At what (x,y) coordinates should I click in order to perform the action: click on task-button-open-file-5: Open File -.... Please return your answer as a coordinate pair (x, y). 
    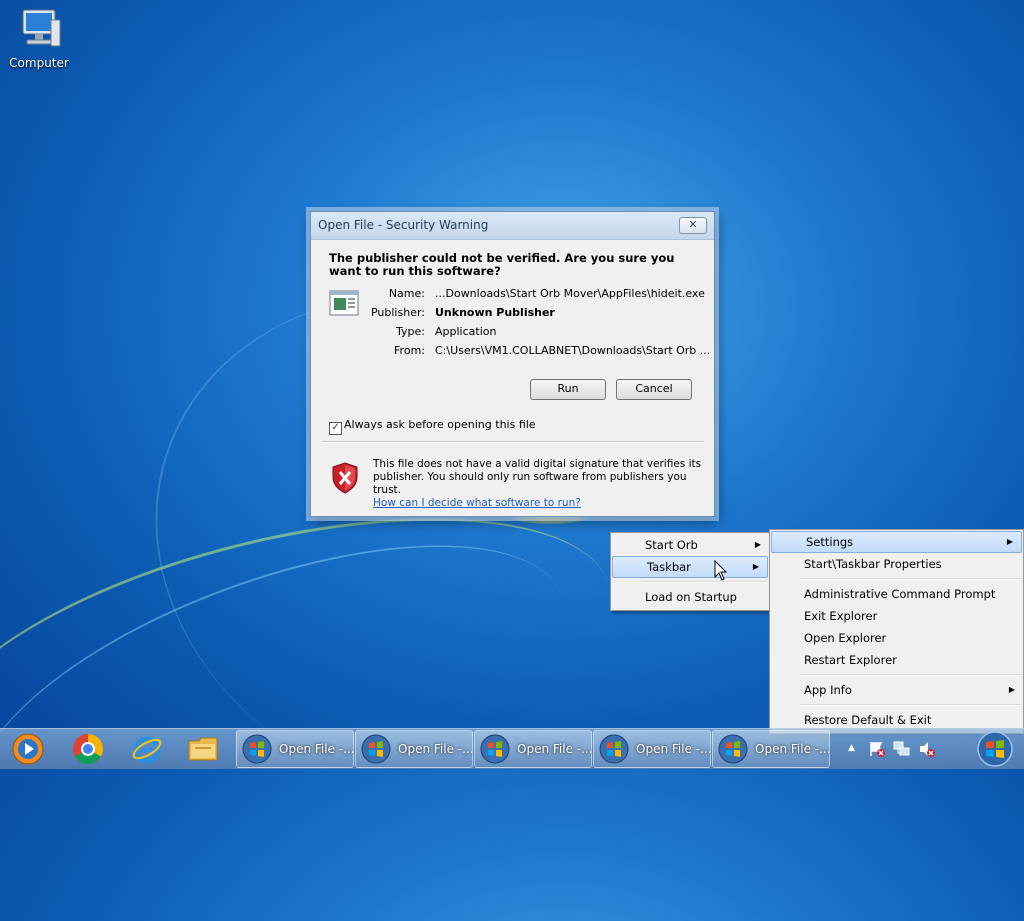
    Looking at the image, I should click on (771, 749).